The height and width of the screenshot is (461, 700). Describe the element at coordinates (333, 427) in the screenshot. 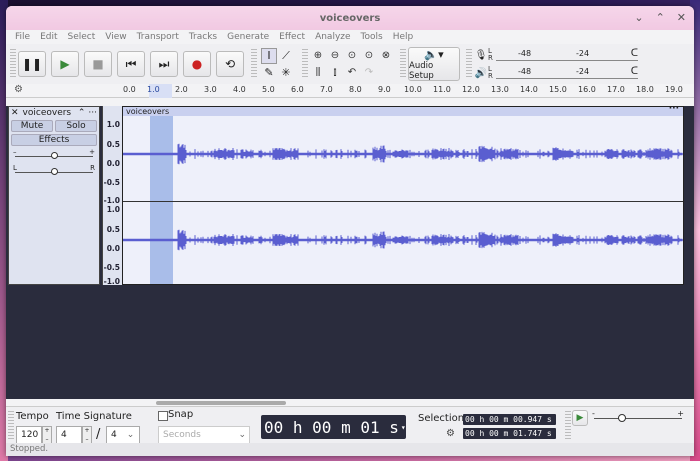

I see `time-display: 00 h 00 m 01 s ▾` at that location.